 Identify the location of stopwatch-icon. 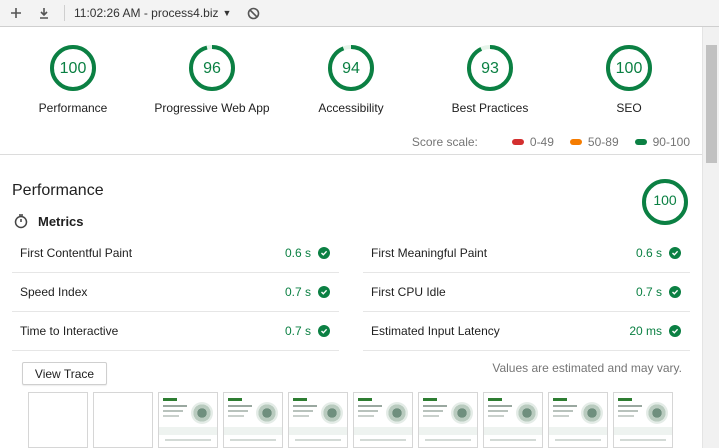
(21, 221).